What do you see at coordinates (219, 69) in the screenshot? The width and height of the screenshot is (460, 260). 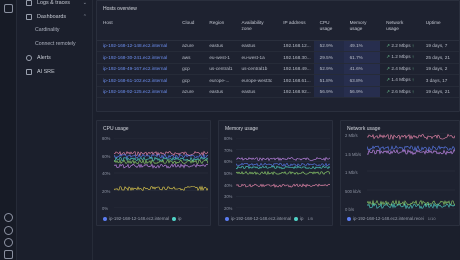 I see `region-cell: us-central1` at bounding box center [219, 69].